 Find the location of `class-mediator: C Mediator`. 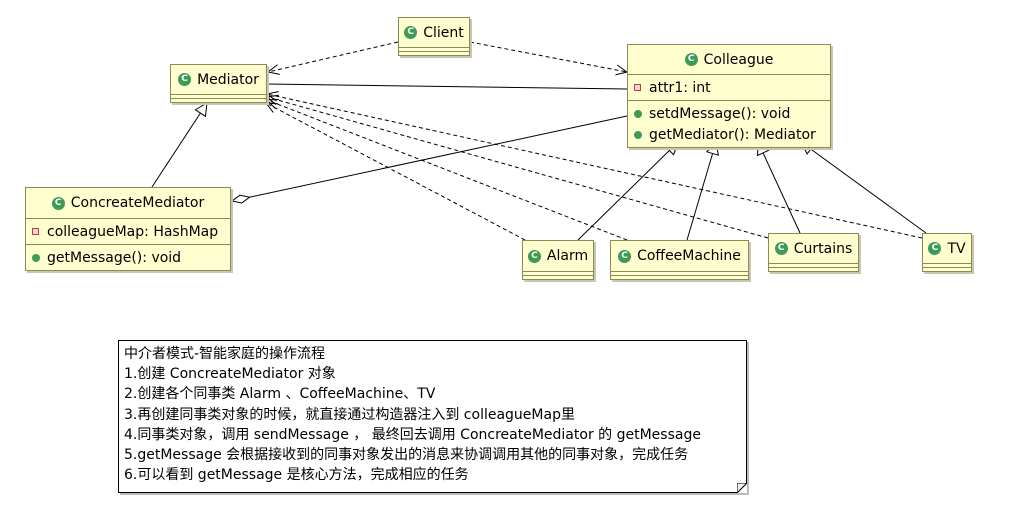

class-mediator: C Mediator is located at coordinates (218, 83).